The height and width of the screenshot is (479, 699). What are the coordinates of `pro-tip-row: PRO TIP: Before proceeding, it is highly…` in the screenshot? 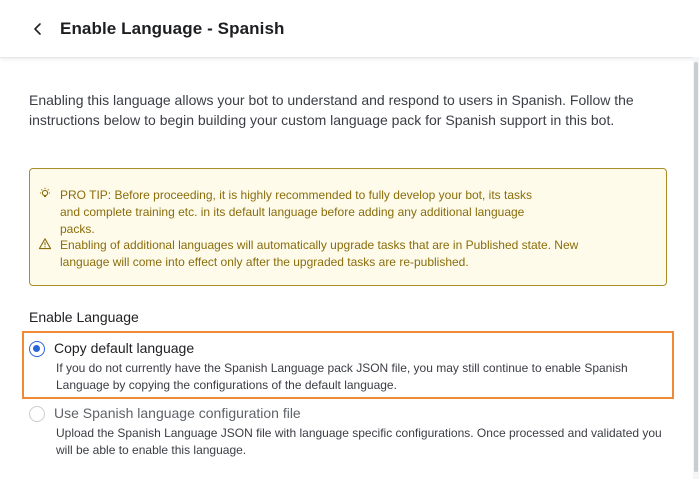 It's located at (286, 212).